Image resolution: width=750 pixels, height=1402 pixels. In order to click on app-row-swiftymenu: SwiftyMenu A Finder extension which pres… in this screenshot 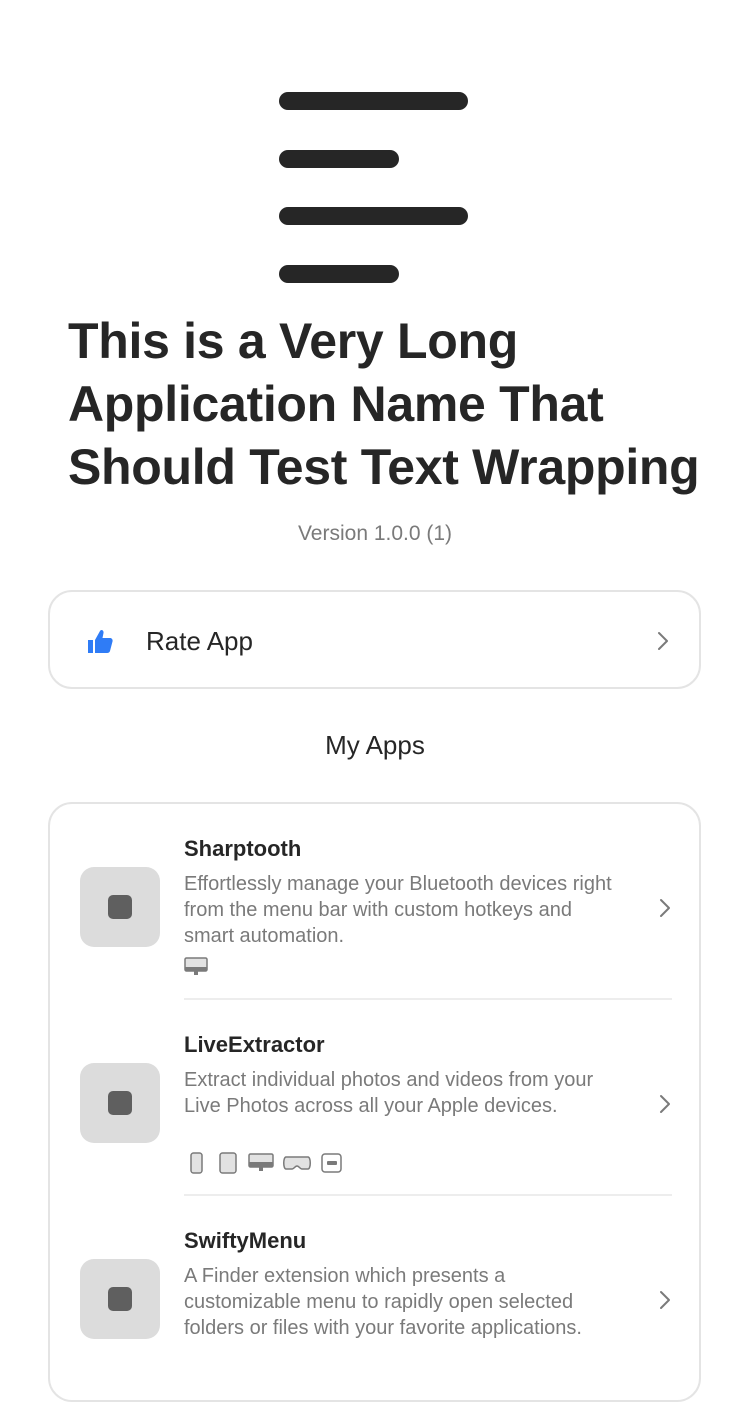, I will do `click(374, 1294)`.